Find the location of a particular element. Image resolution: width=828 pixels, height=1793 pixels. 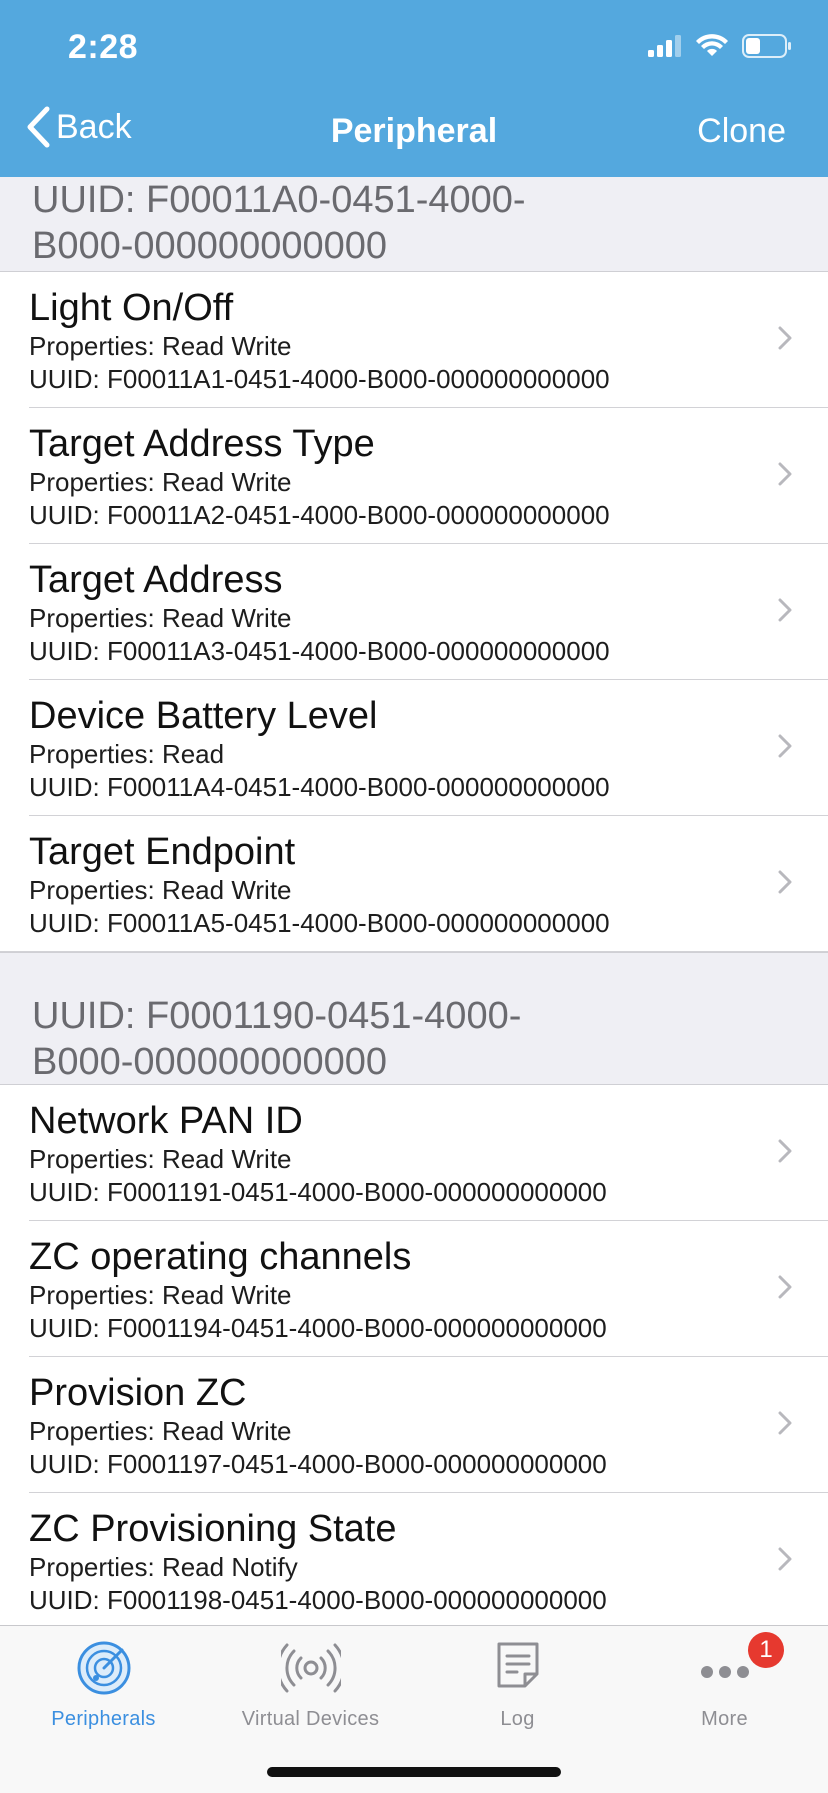

status-time: 2:28 is located at coordinates (103, 47).